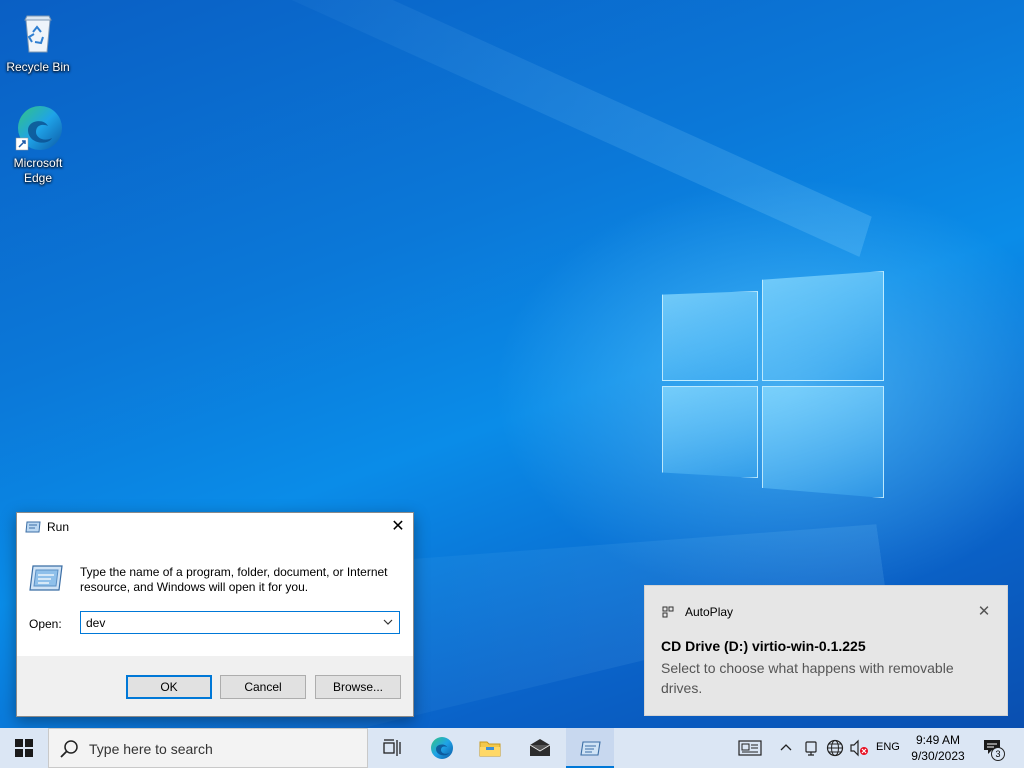  Describe the element at coordinates (938, 756) in the screenshot. I see `clock-date: 9/30/2023` at that location.